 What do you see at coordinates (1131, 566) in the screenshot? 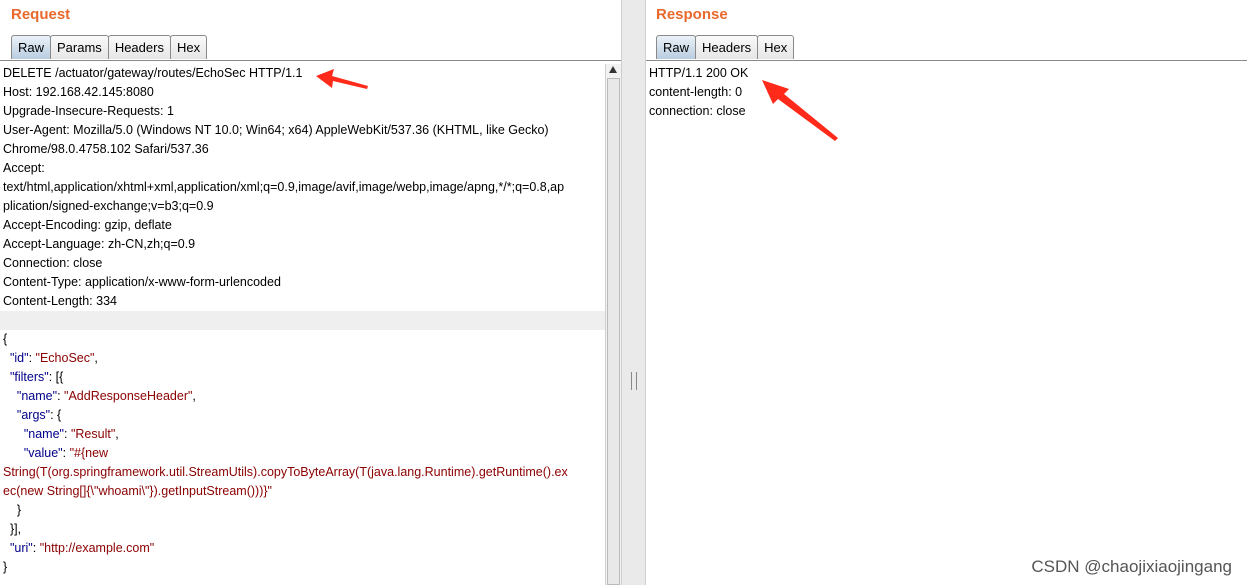
I see `watermark: CSDN @chaojixiaojingang` at bounding box center [1131, 566].